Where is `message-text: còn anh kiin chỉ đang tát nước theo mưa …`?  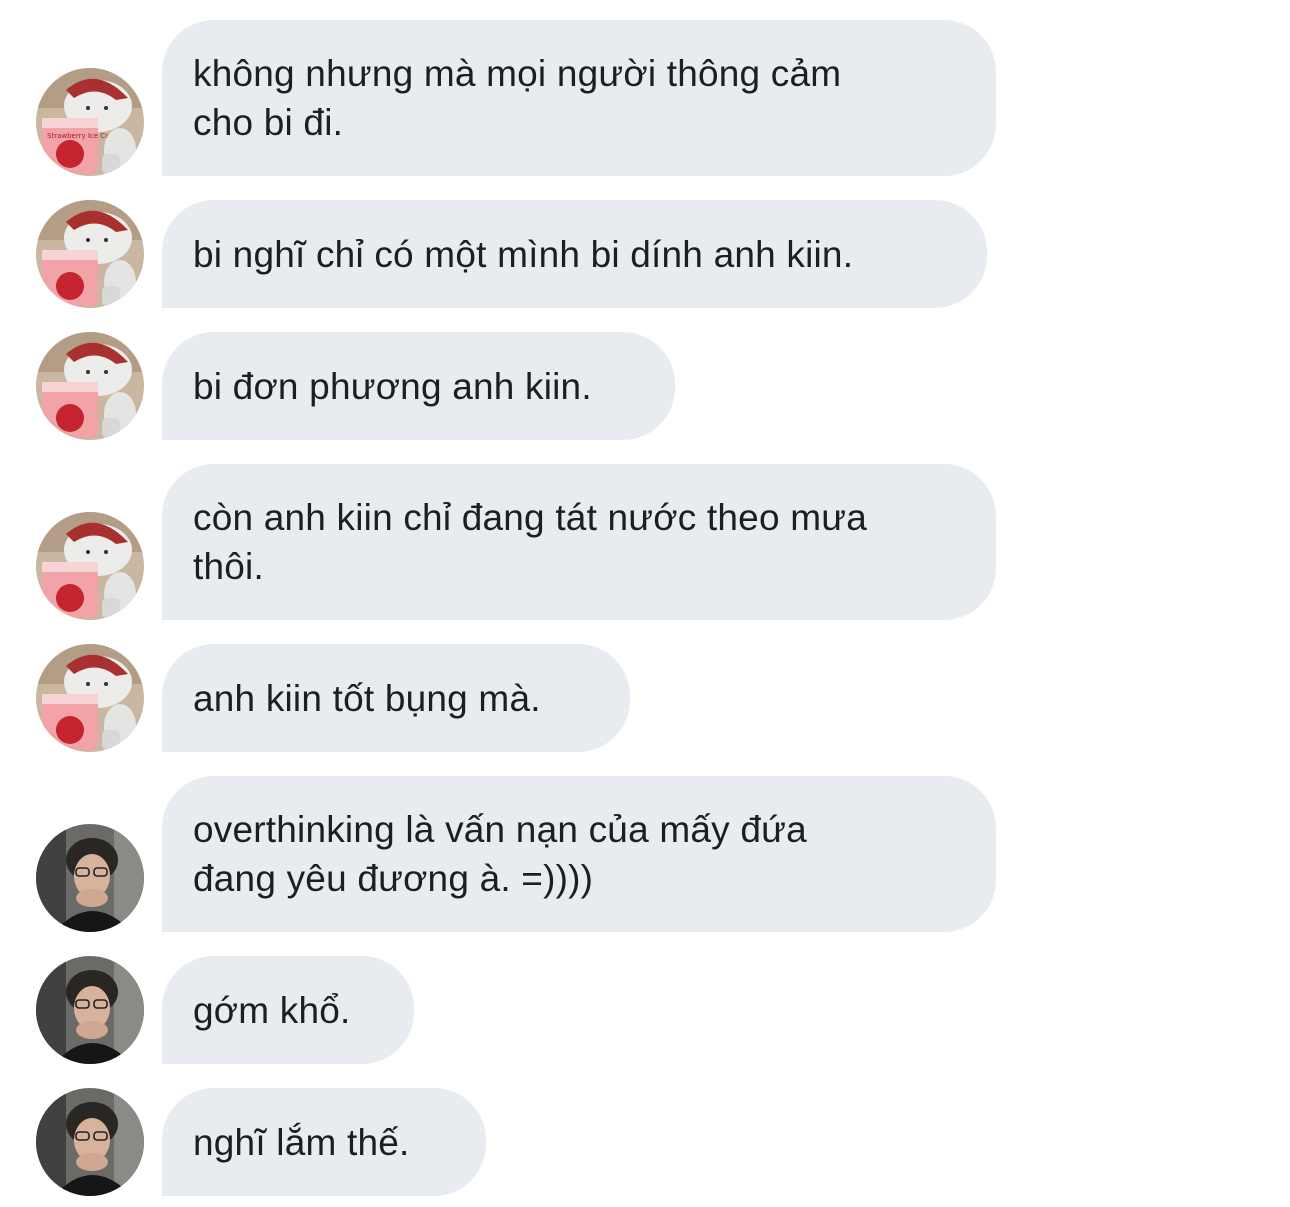
message-text: còn anh kiin chỉ đang tát nước theo mưa … is located at coordinates (530, 542).